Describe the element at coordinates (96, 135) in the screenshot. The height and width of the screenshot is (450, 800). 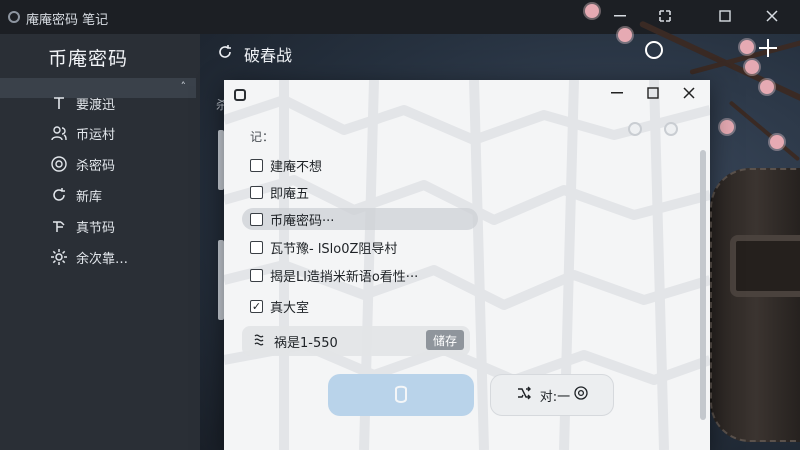
I see `sidebar-item-label: 币运村` at that location.